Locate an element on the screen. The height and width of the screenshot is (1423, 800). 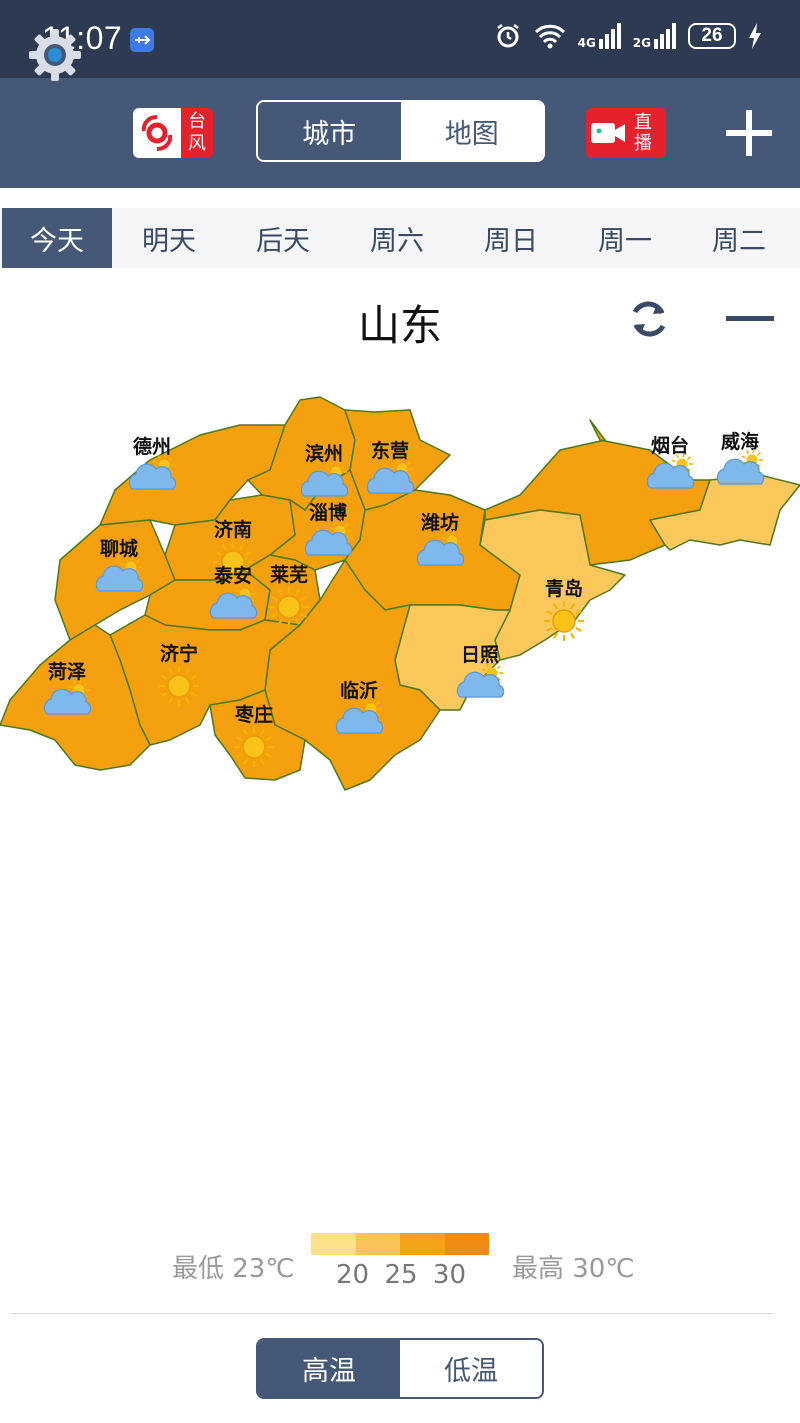
temperature-toggle: 高温 低温 is located at coordinates (400, 1368).